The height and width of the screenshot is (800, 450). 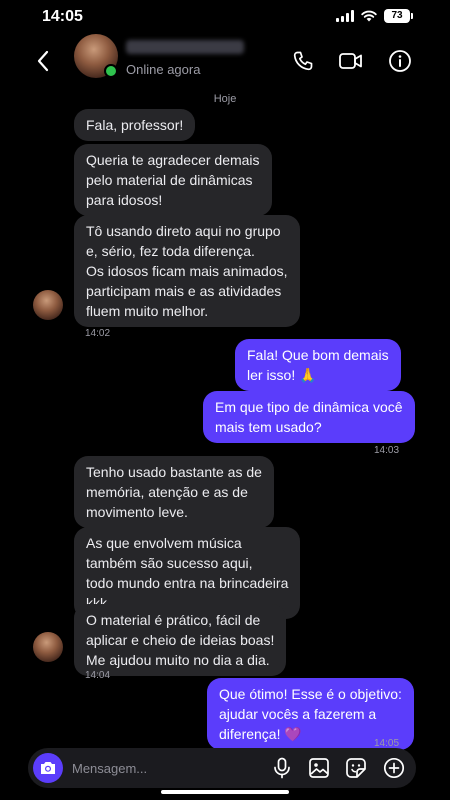 I want to click on message-composer, so click(x=222, y=768).